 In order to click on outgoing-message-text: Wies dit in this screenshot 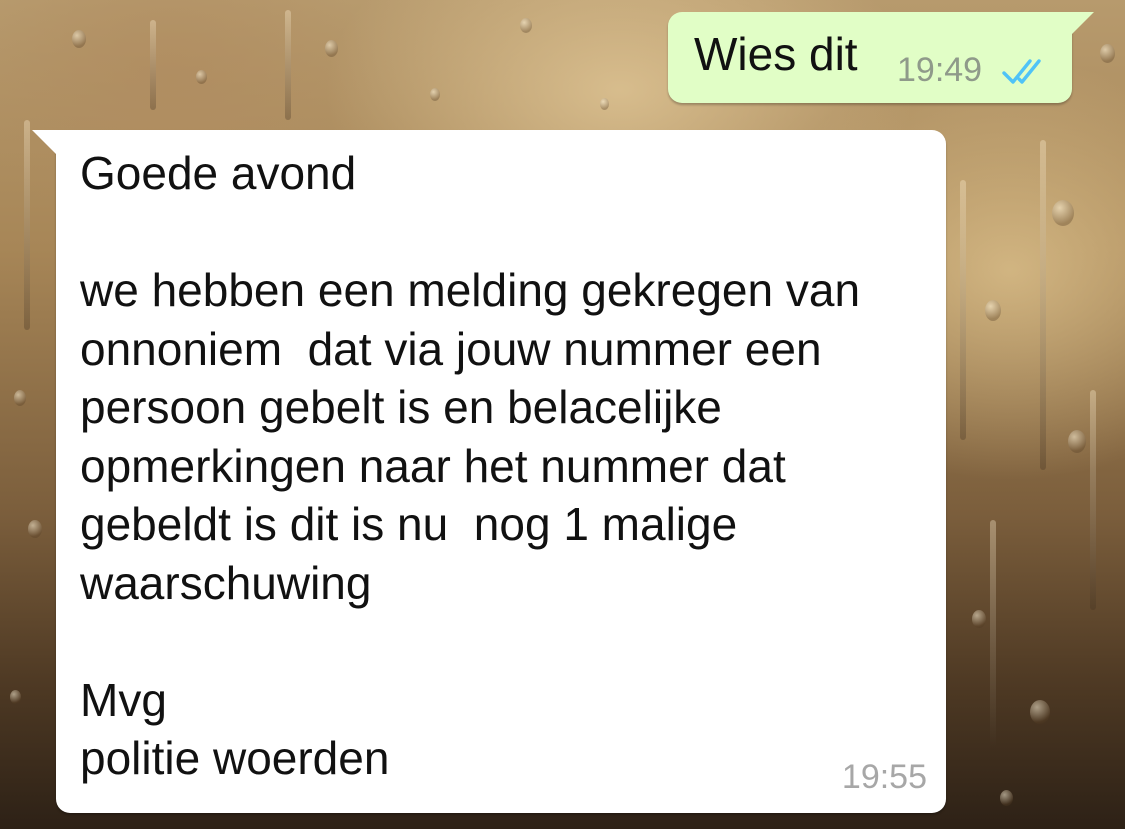, I will do `click(776, 54)`.